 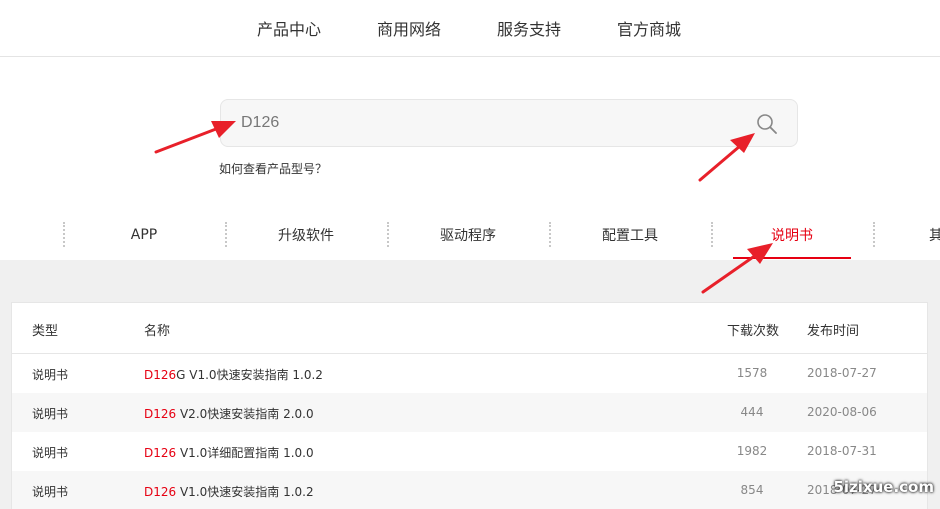 What do you see at coordinates (906, 235) in the screenshot?
I see `tab-other: 其` at bounding box center [906, 235].